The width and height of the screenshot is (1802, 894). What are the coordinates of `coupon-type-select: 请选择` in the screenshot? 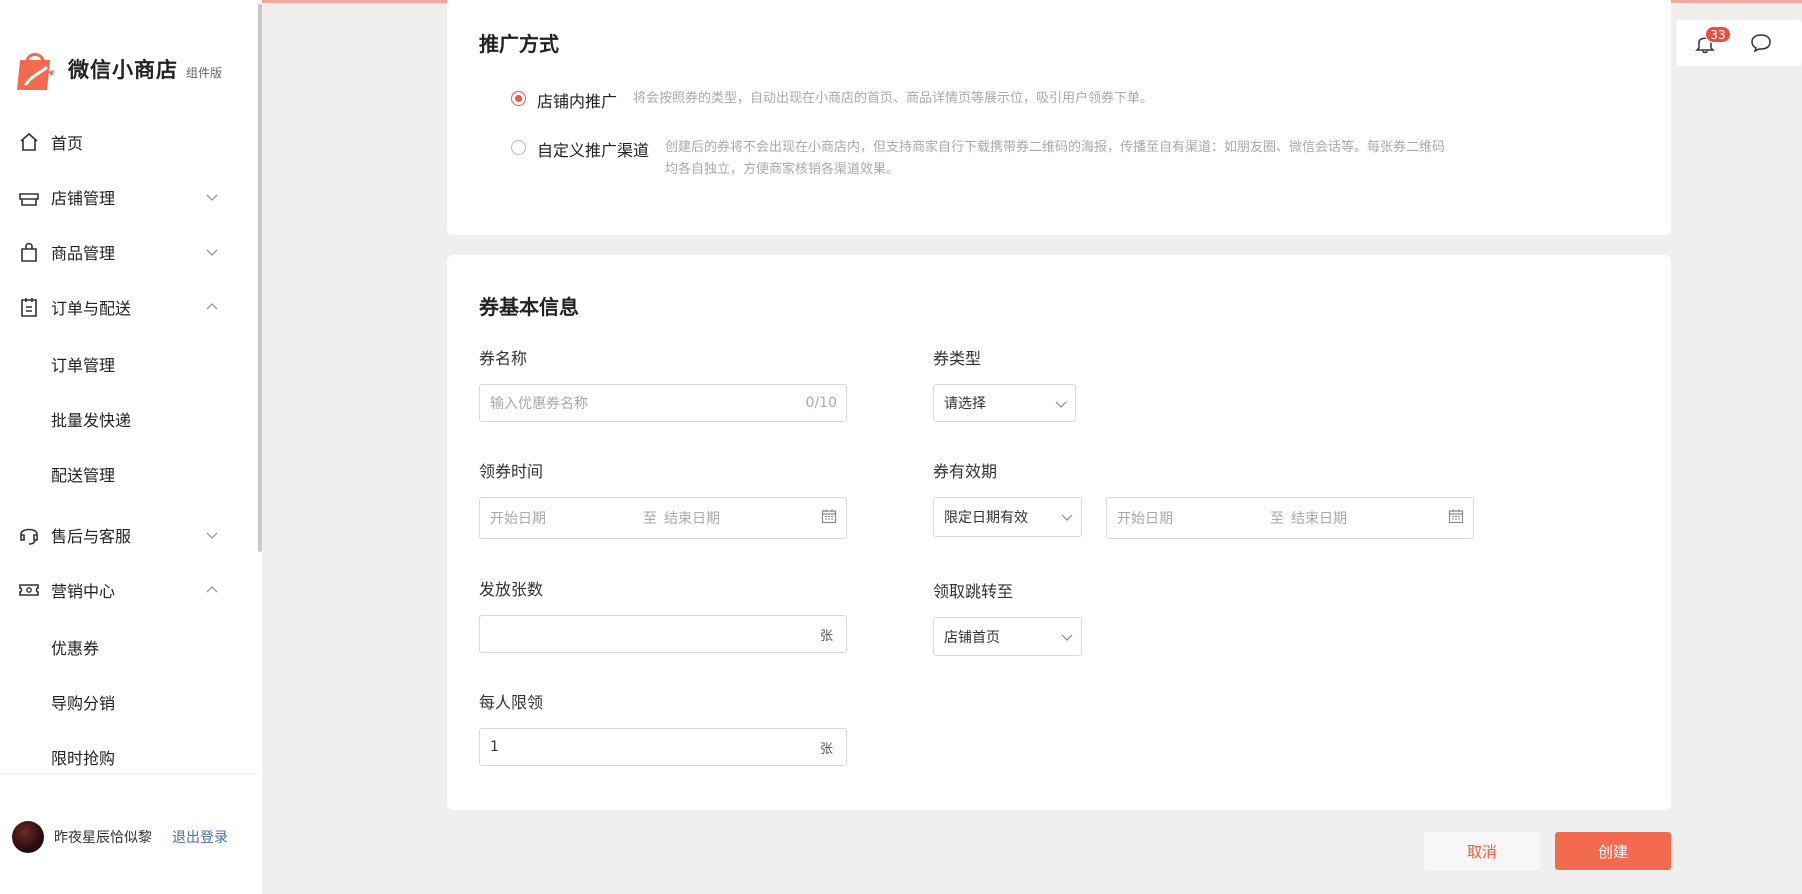 It's located at (1004, 403).